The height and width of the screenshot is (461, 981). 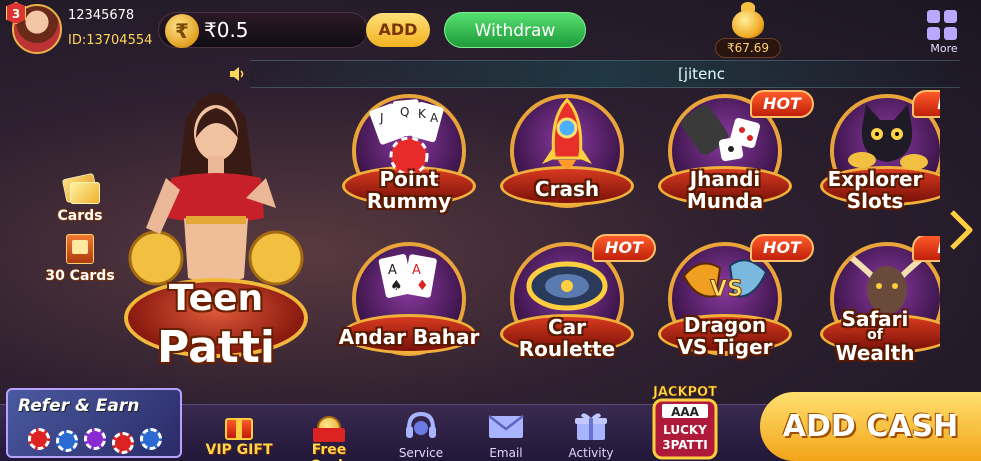 I want to click on level-badge: 3, so click(x=16, y=13).